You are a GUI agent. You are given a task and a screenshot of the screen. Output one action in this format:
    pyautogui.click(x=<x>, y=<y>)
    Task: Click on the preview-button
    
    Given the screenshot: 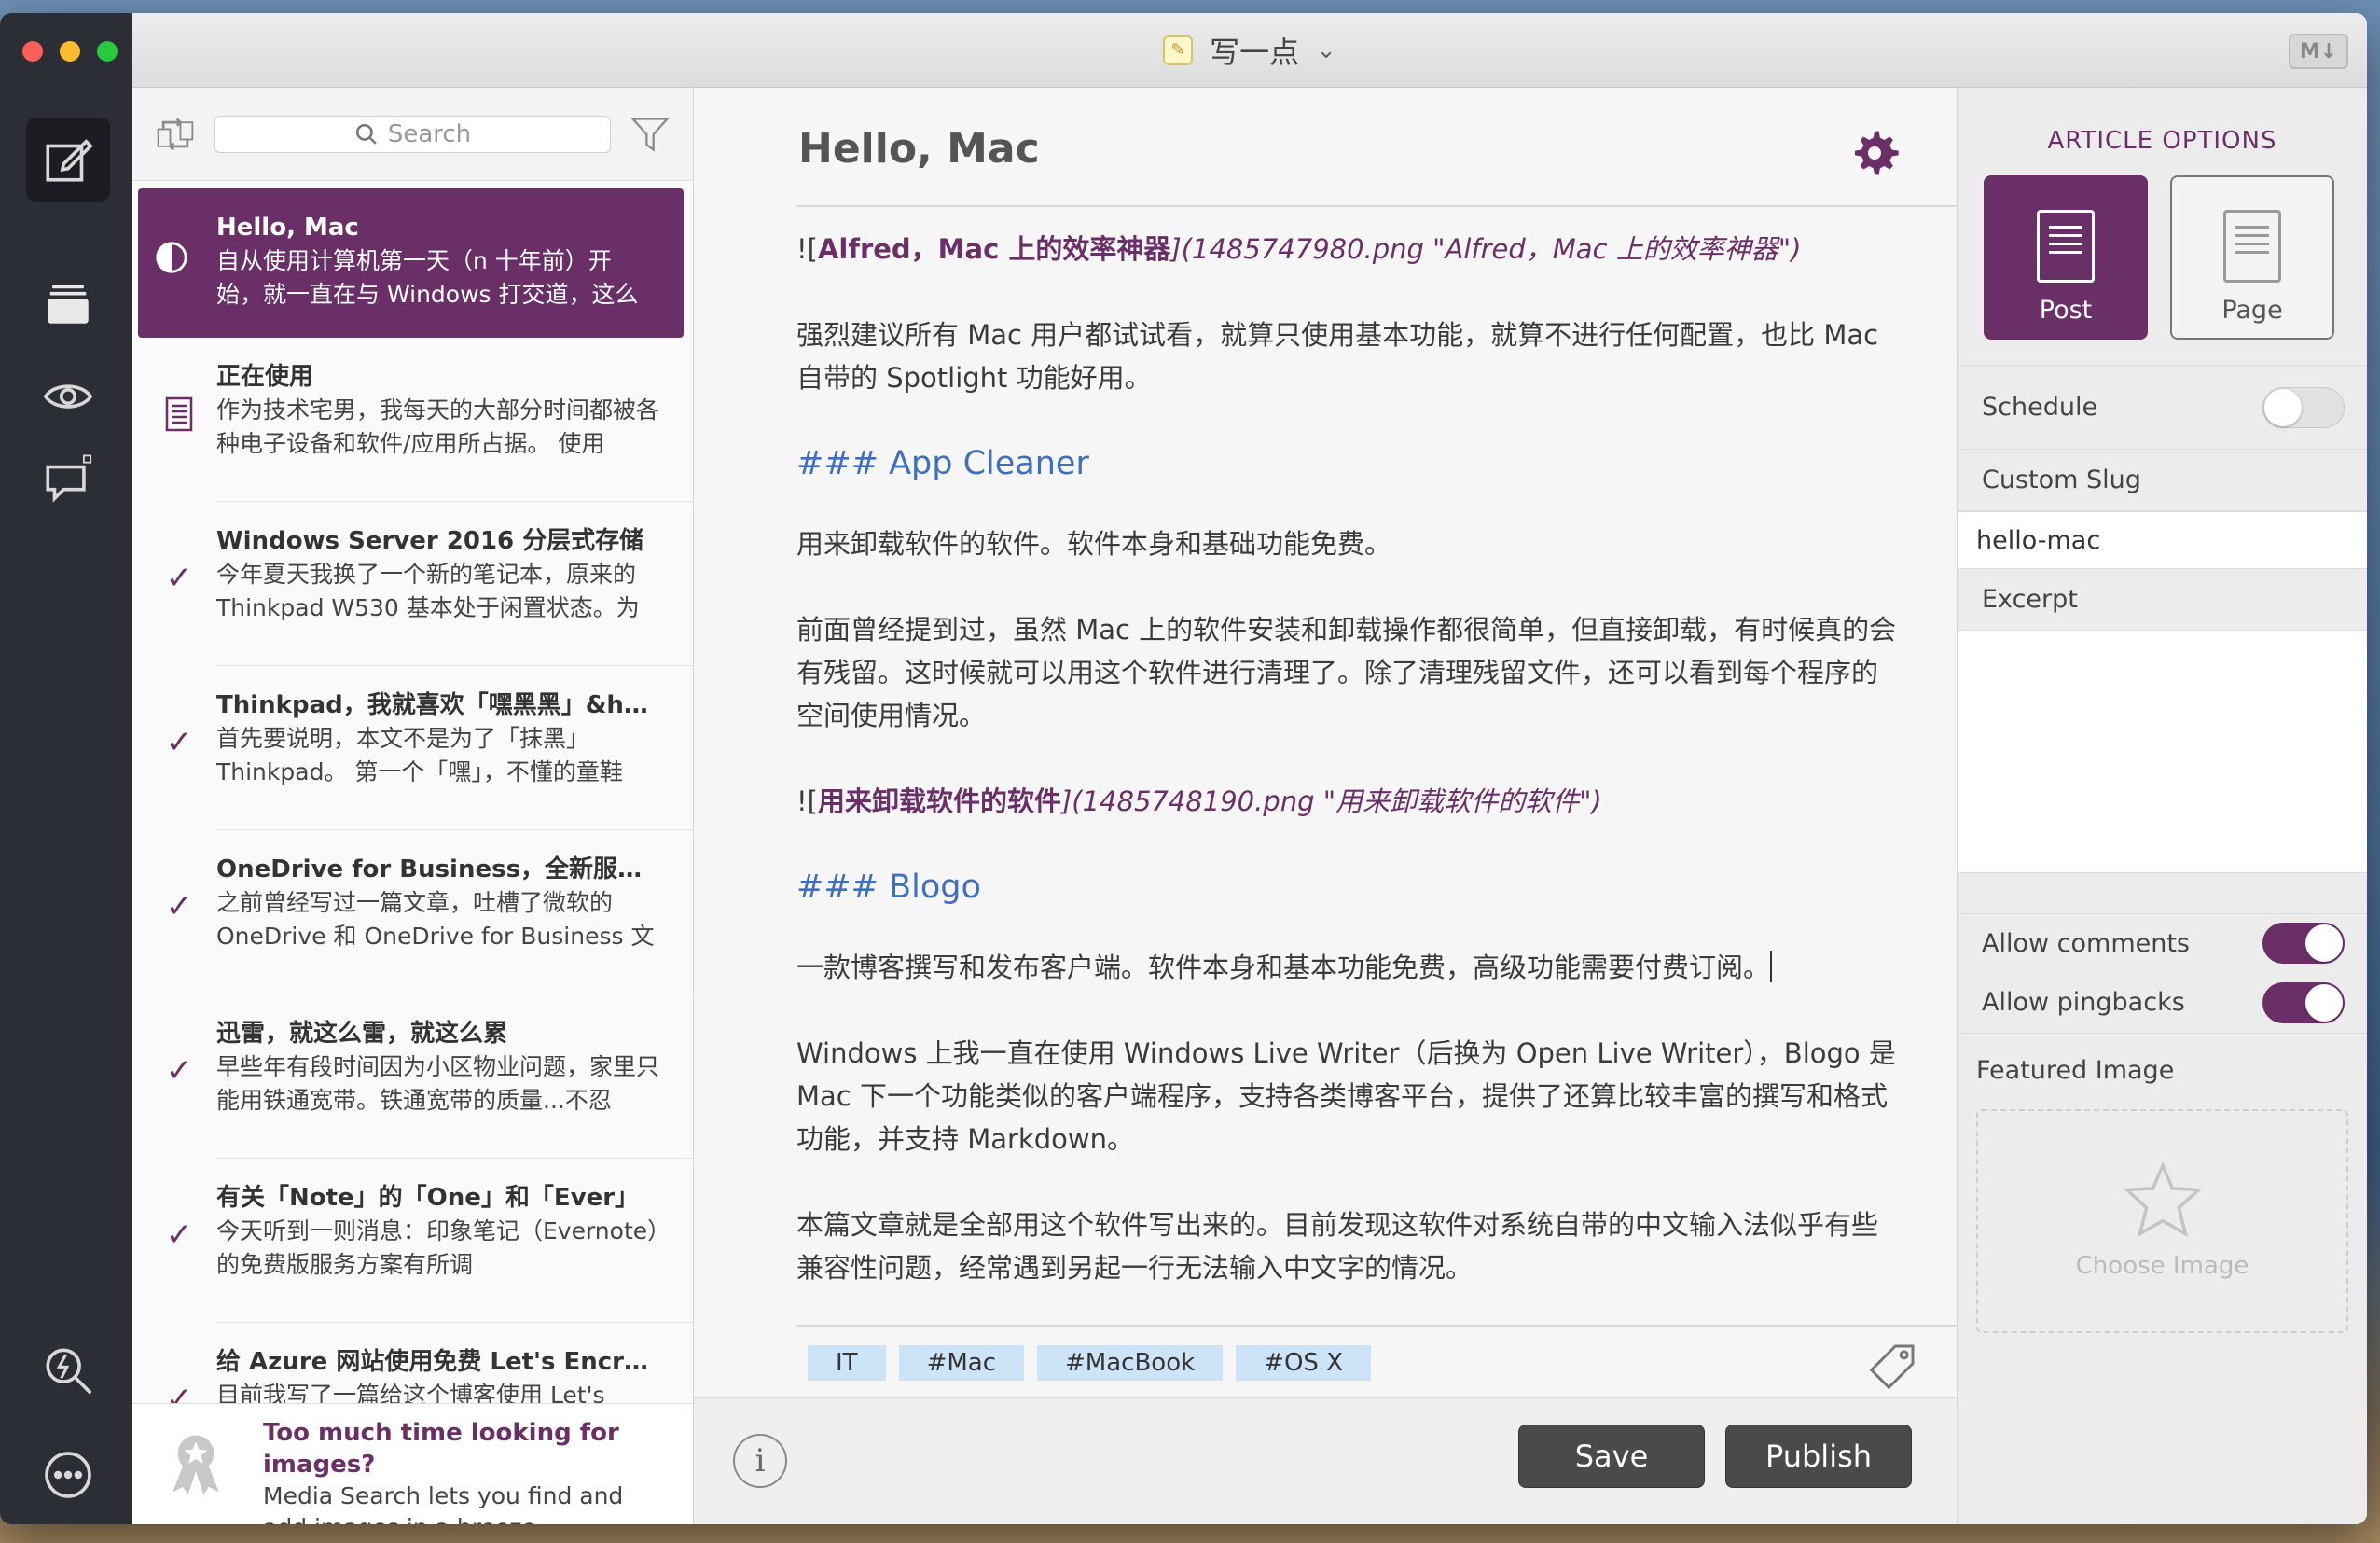 What is the action you would take?
    pyautogui.click(x=68, y=396)
    